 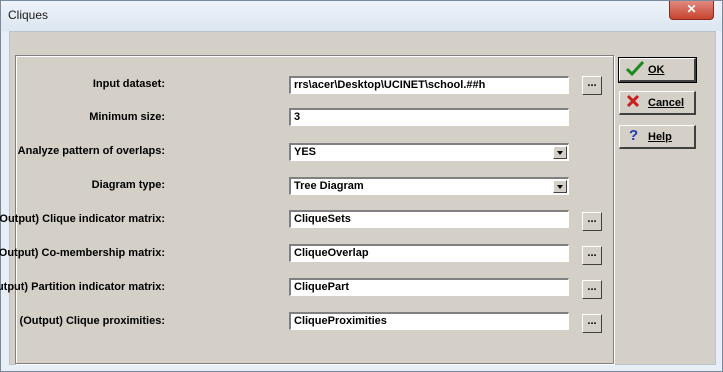 I want to click on clique-indicator-field: CliqueSets, so click(x=429, y=219).